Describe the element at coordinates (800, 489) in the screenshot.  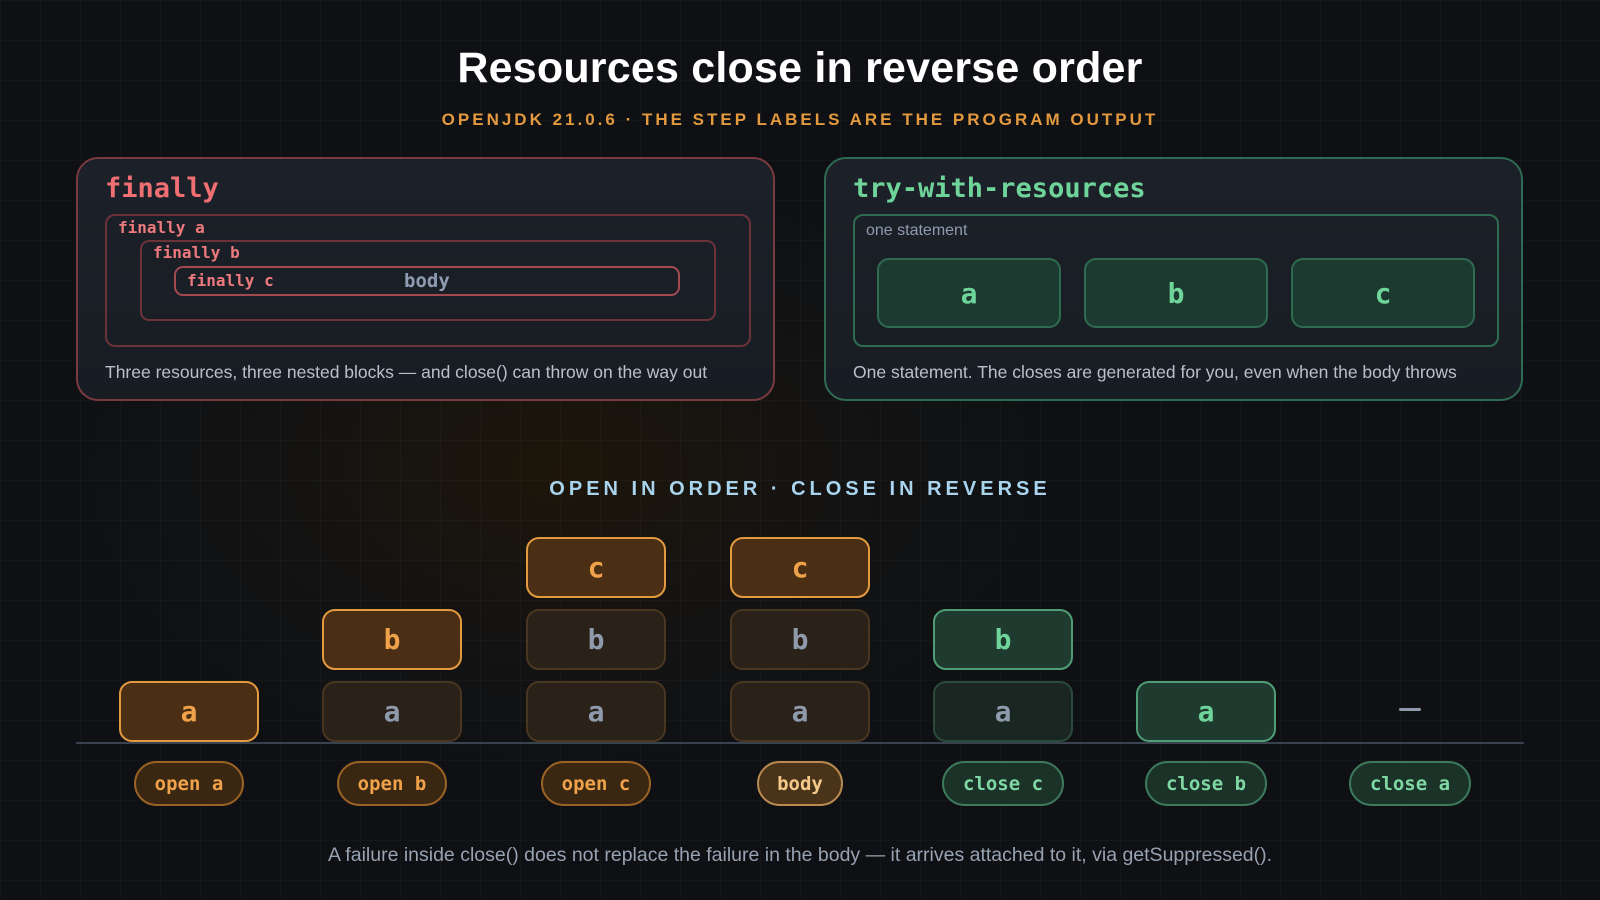
I see `section-heading: OPEN IN ORDER · CLOSE IN REVERSE` at that location.